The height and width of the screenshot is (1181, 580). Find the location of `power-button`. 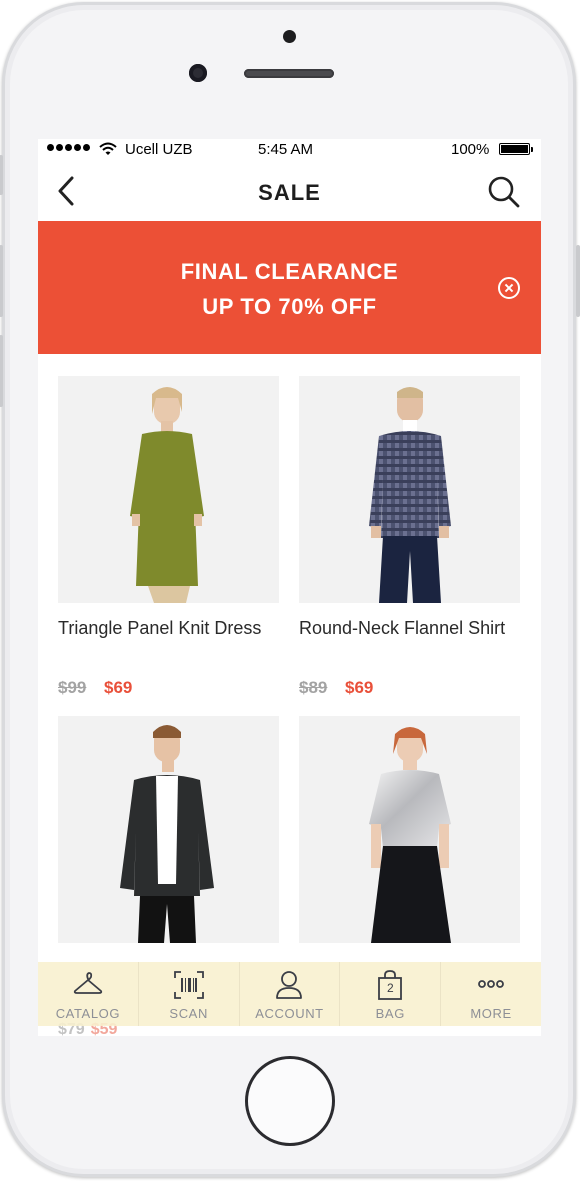

power-button is located at coordinates (578, 281).